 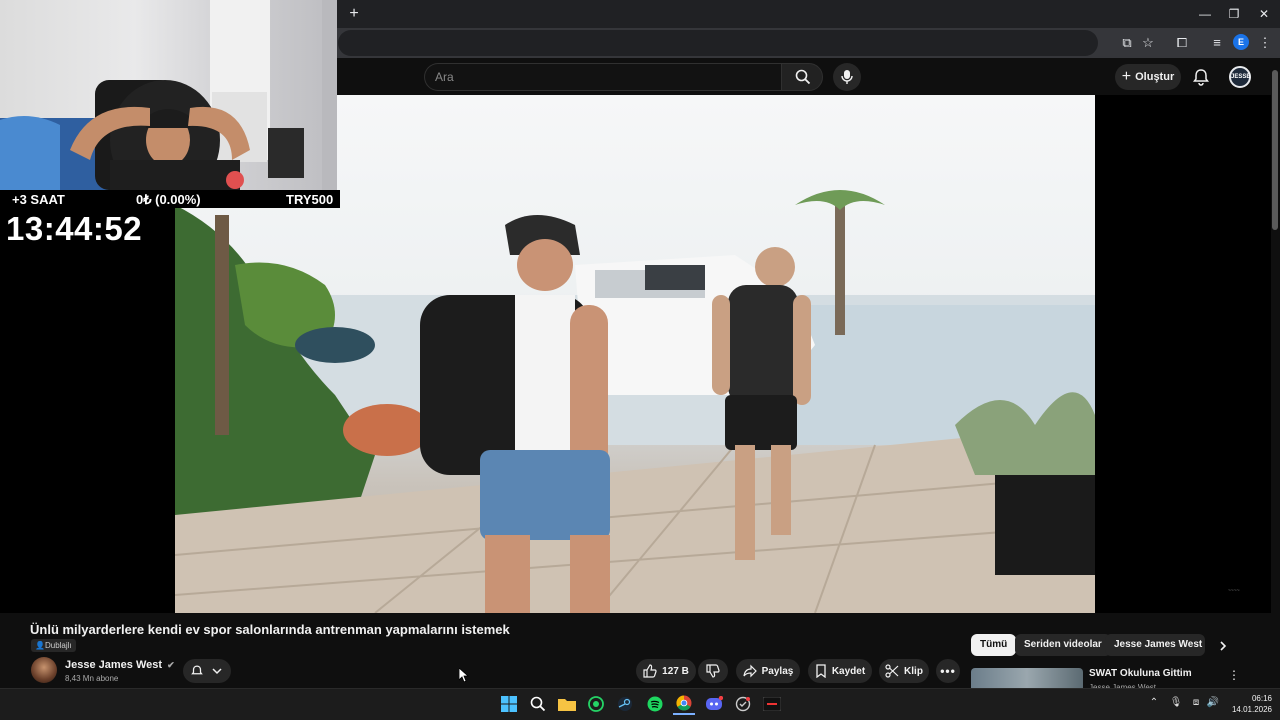 What do you see at coordinates (44, 670) in the screenshot?
I see `channel-avatar` at bounding box center [44, 670].